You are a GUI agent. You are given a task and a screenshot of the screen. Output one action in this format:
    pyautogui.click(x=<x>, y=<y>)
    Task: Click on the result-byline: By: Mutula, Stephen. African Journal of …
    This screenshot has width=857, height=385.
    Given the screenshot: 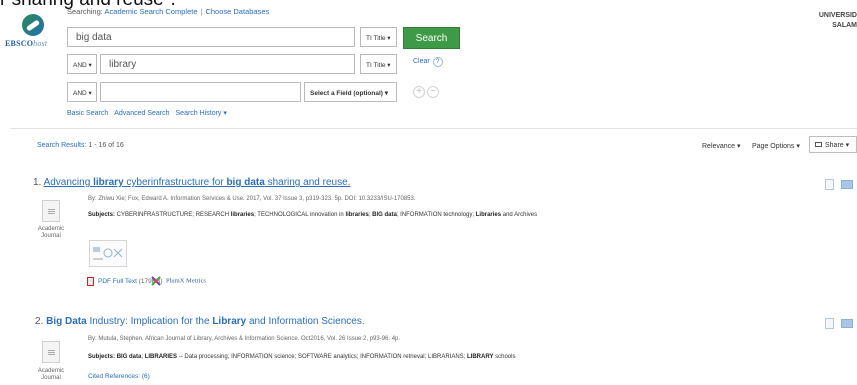 What is the action you would take?
    pyautogui.click(x=244, y=339)
    